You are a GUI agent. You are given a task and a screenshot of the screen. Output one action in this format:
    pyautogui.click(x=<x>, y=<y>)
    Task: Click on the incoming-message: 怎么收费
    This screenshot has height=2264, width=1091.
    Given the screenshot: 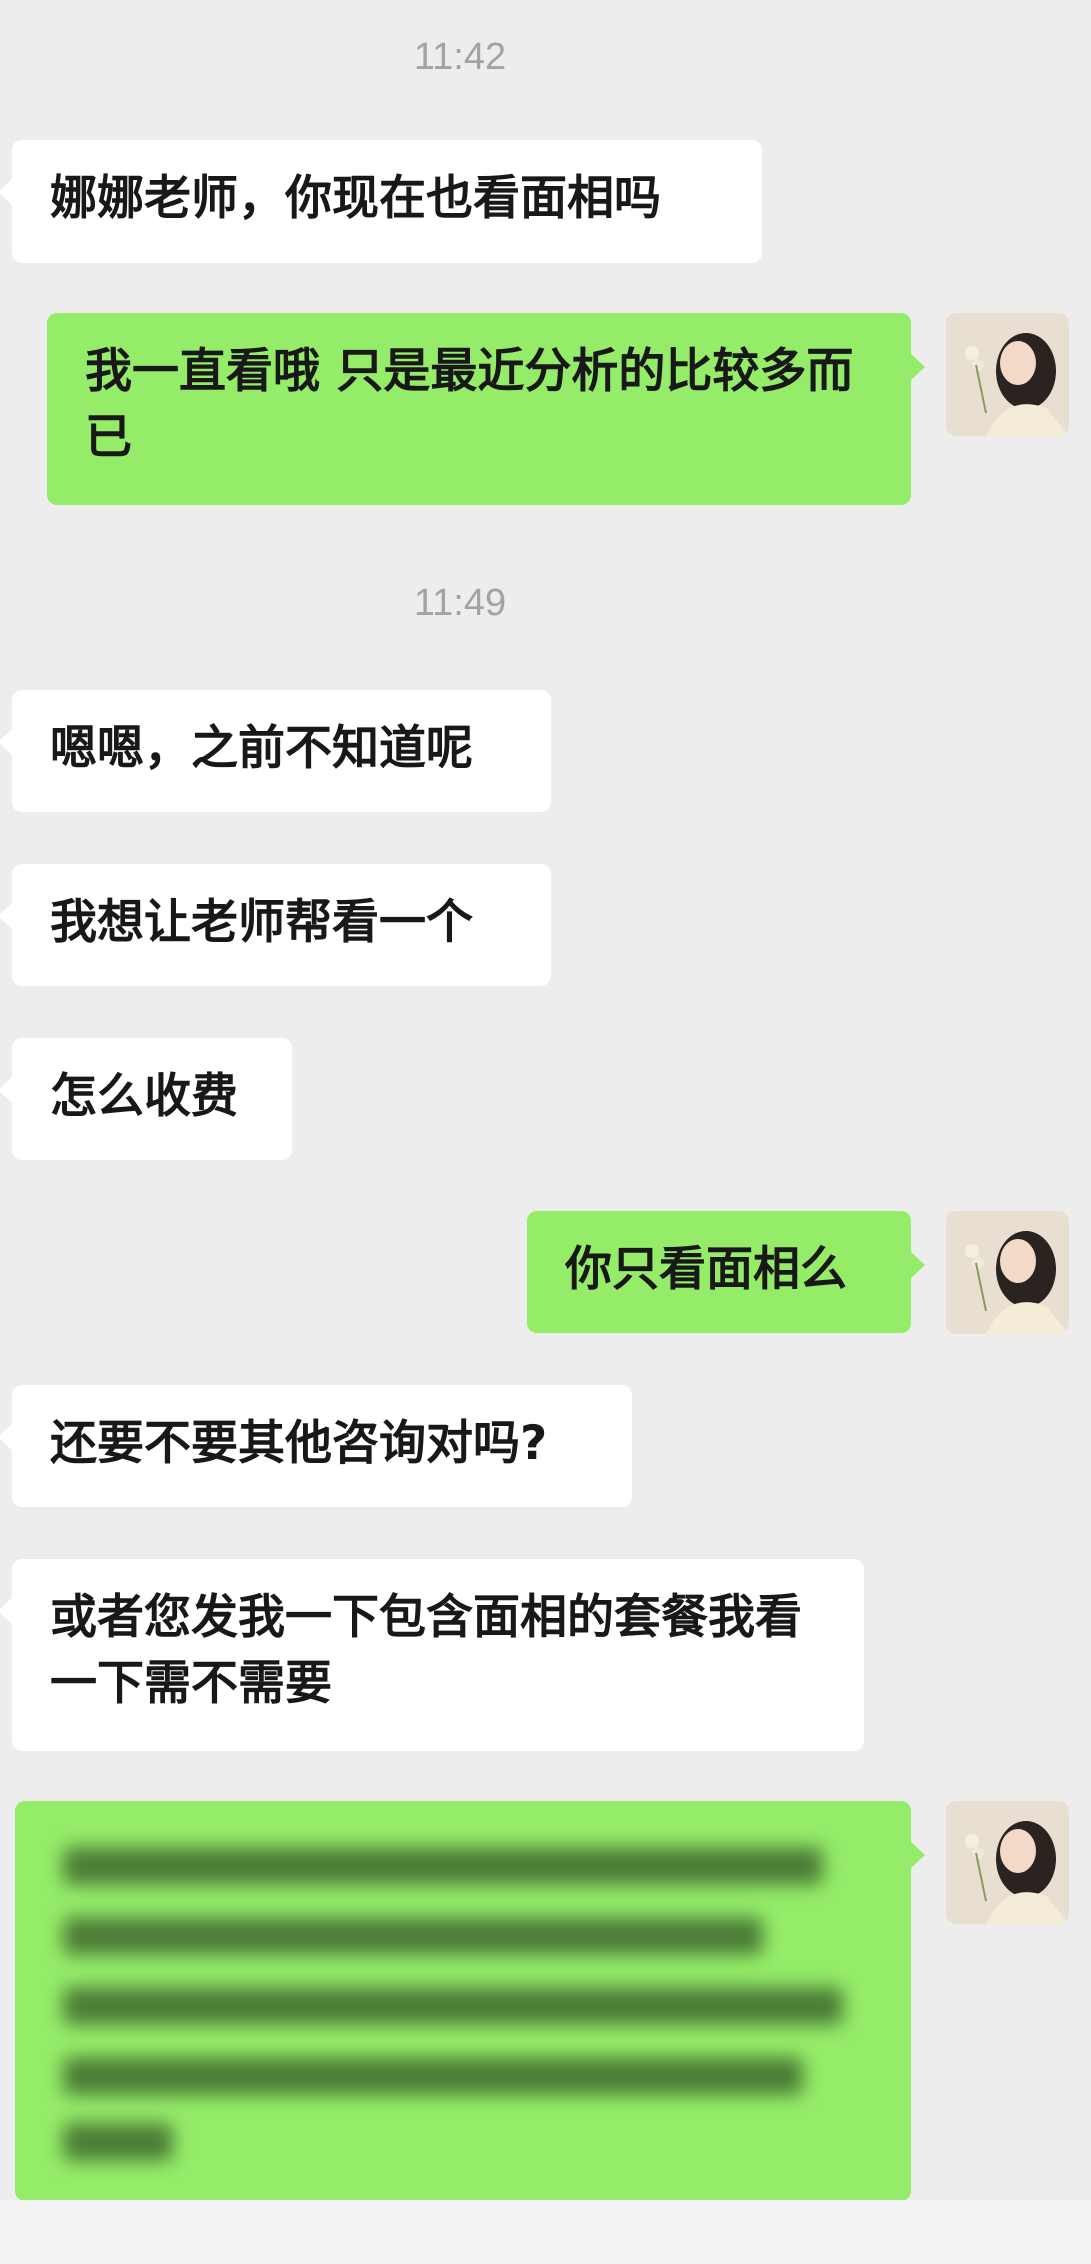 What is the action you would take?
    pyautogui.click(x=146, y=1099)
    